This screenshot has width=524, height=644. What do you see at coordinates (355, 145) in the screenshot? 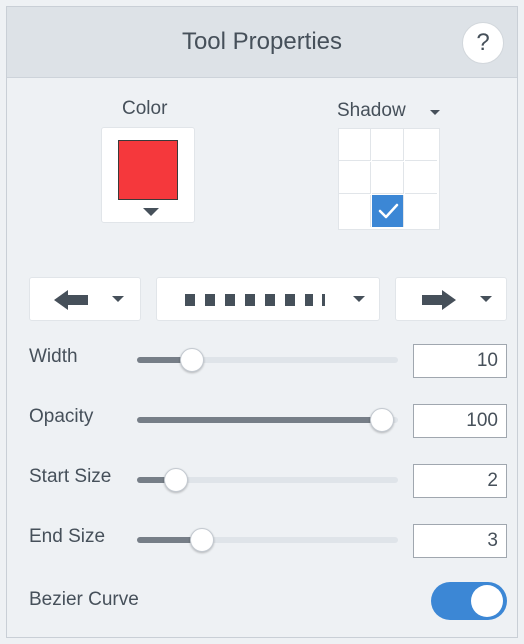
I see `shadow-cell-top-left` at bounding box center [355, 145].